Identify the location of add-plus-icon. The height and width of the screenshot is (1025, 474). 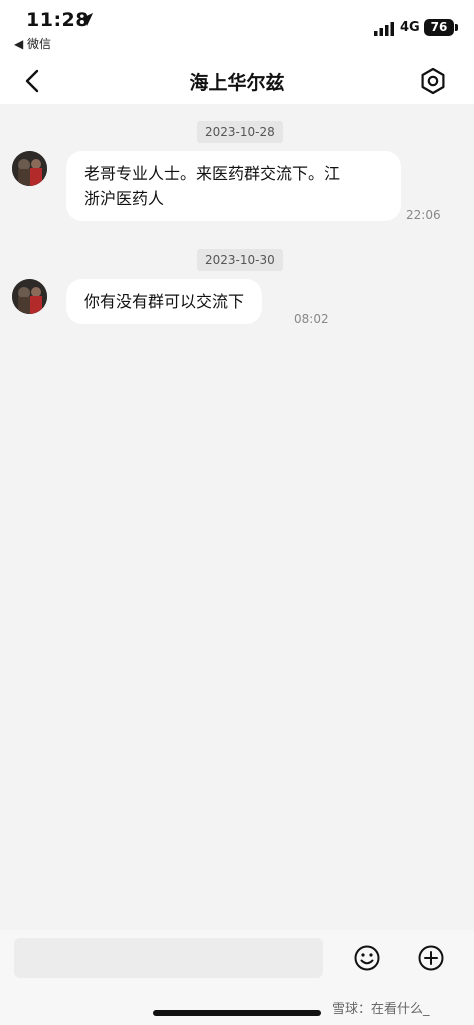
(431, 958).